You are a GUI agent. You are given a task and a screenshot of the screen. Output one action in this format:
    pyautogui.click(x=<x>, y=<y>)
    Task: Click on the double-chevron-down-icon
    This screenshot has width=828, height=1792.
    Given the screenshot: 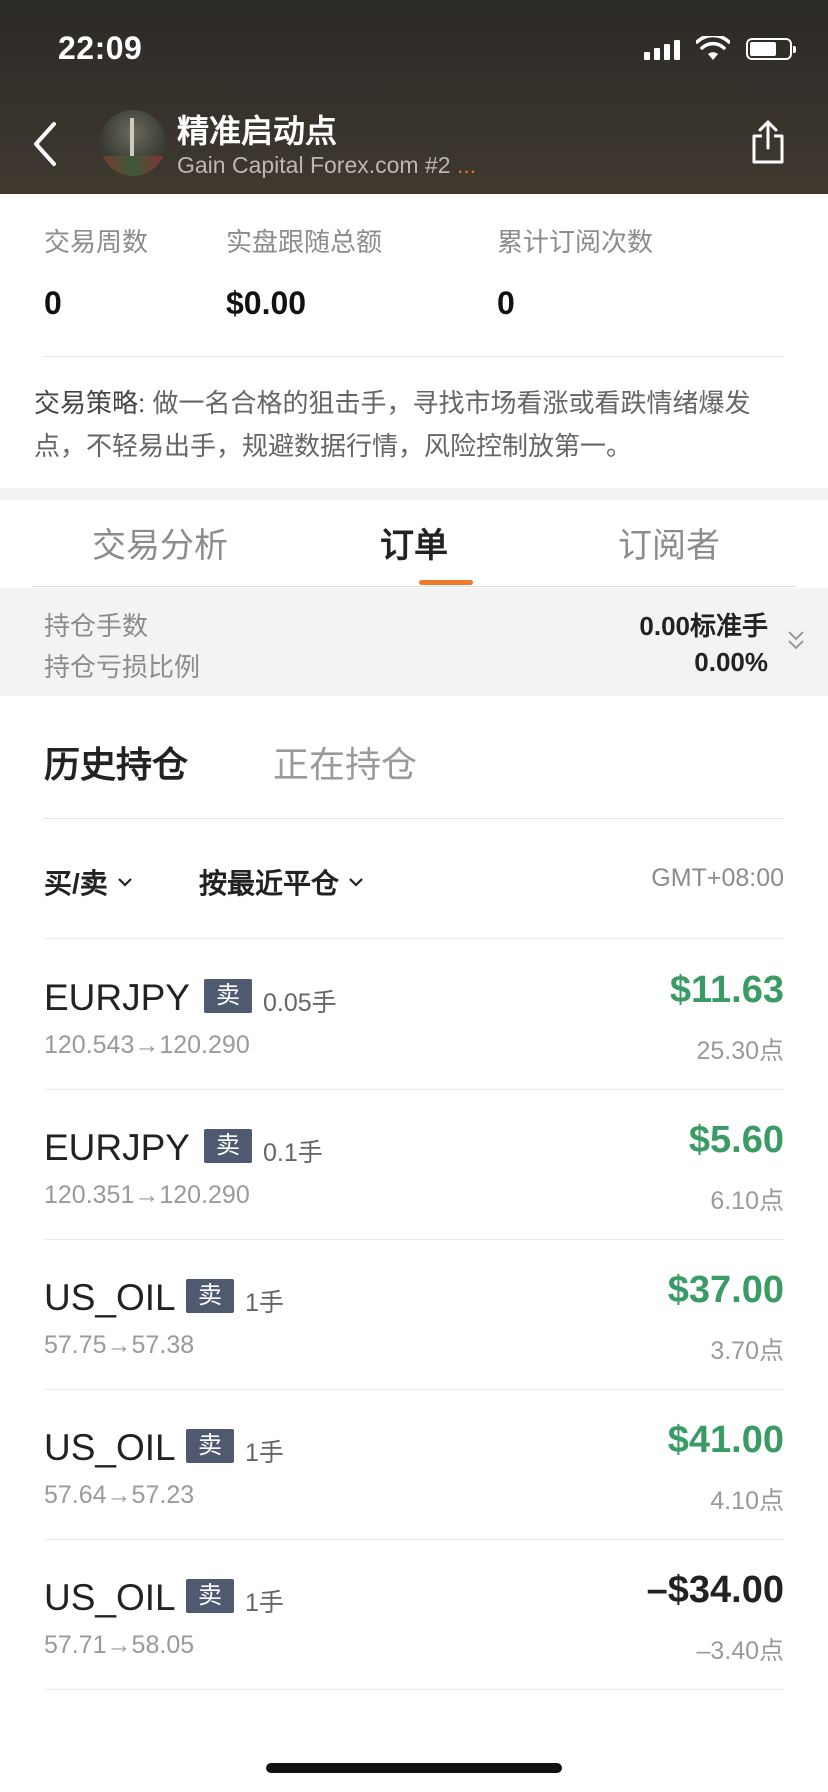 What is the action you would take?
    pyautogui.click(x=796, y=641)
    